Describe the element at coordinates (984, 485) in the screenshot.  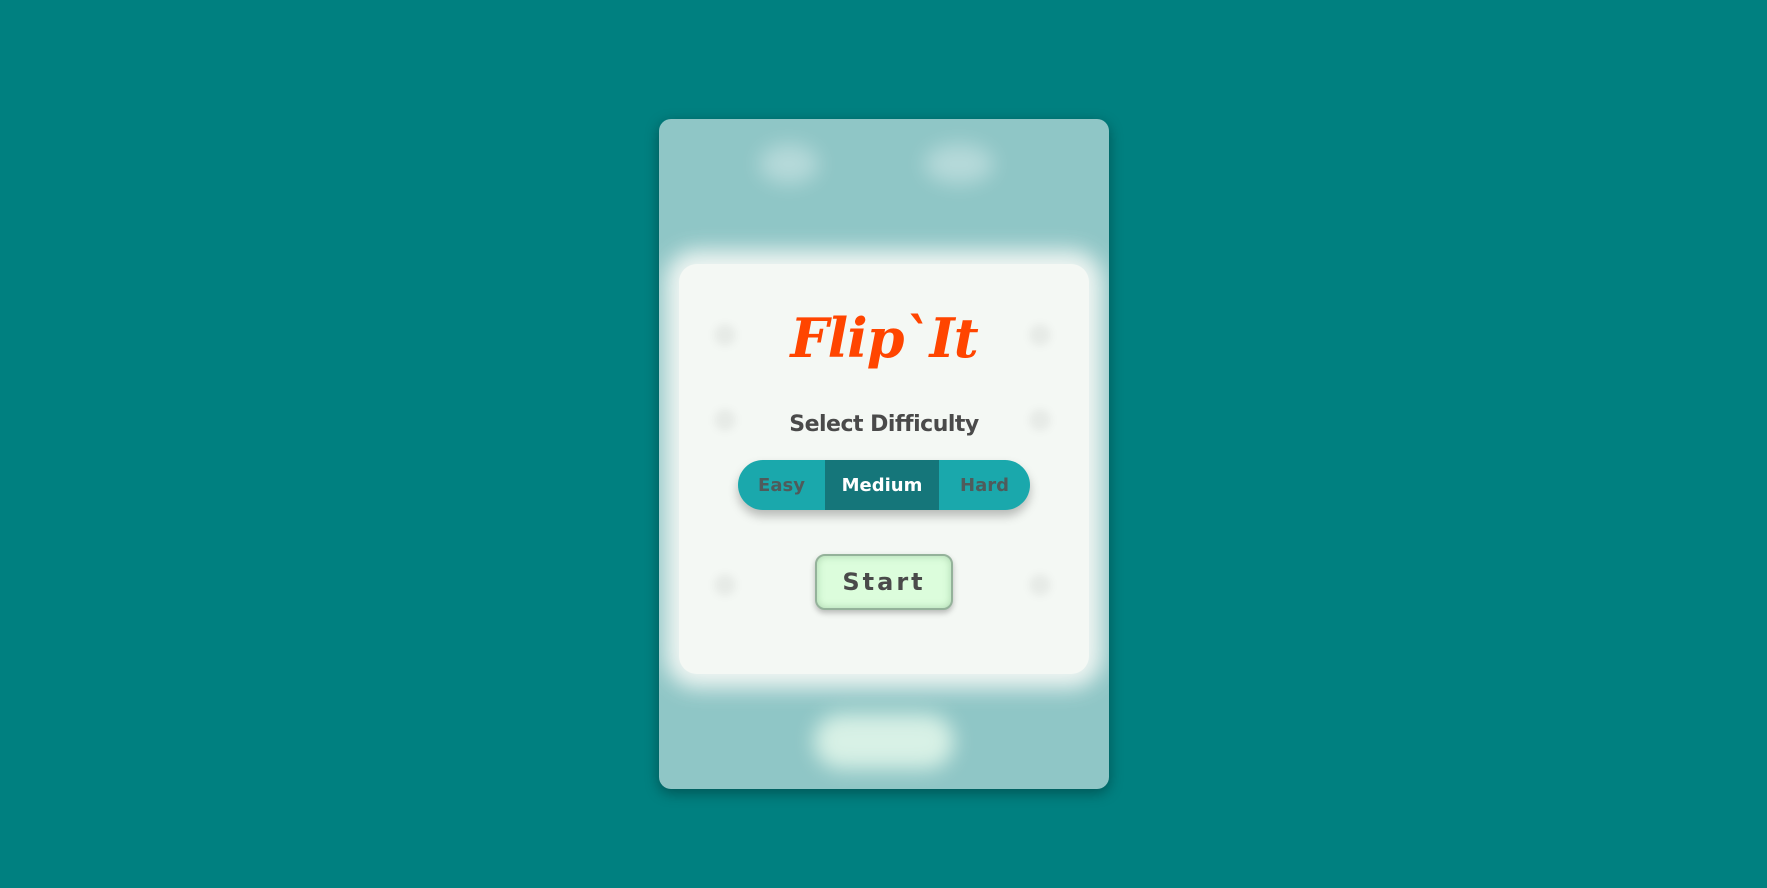
I see `difficulty-hard-option: Hard` at that location.